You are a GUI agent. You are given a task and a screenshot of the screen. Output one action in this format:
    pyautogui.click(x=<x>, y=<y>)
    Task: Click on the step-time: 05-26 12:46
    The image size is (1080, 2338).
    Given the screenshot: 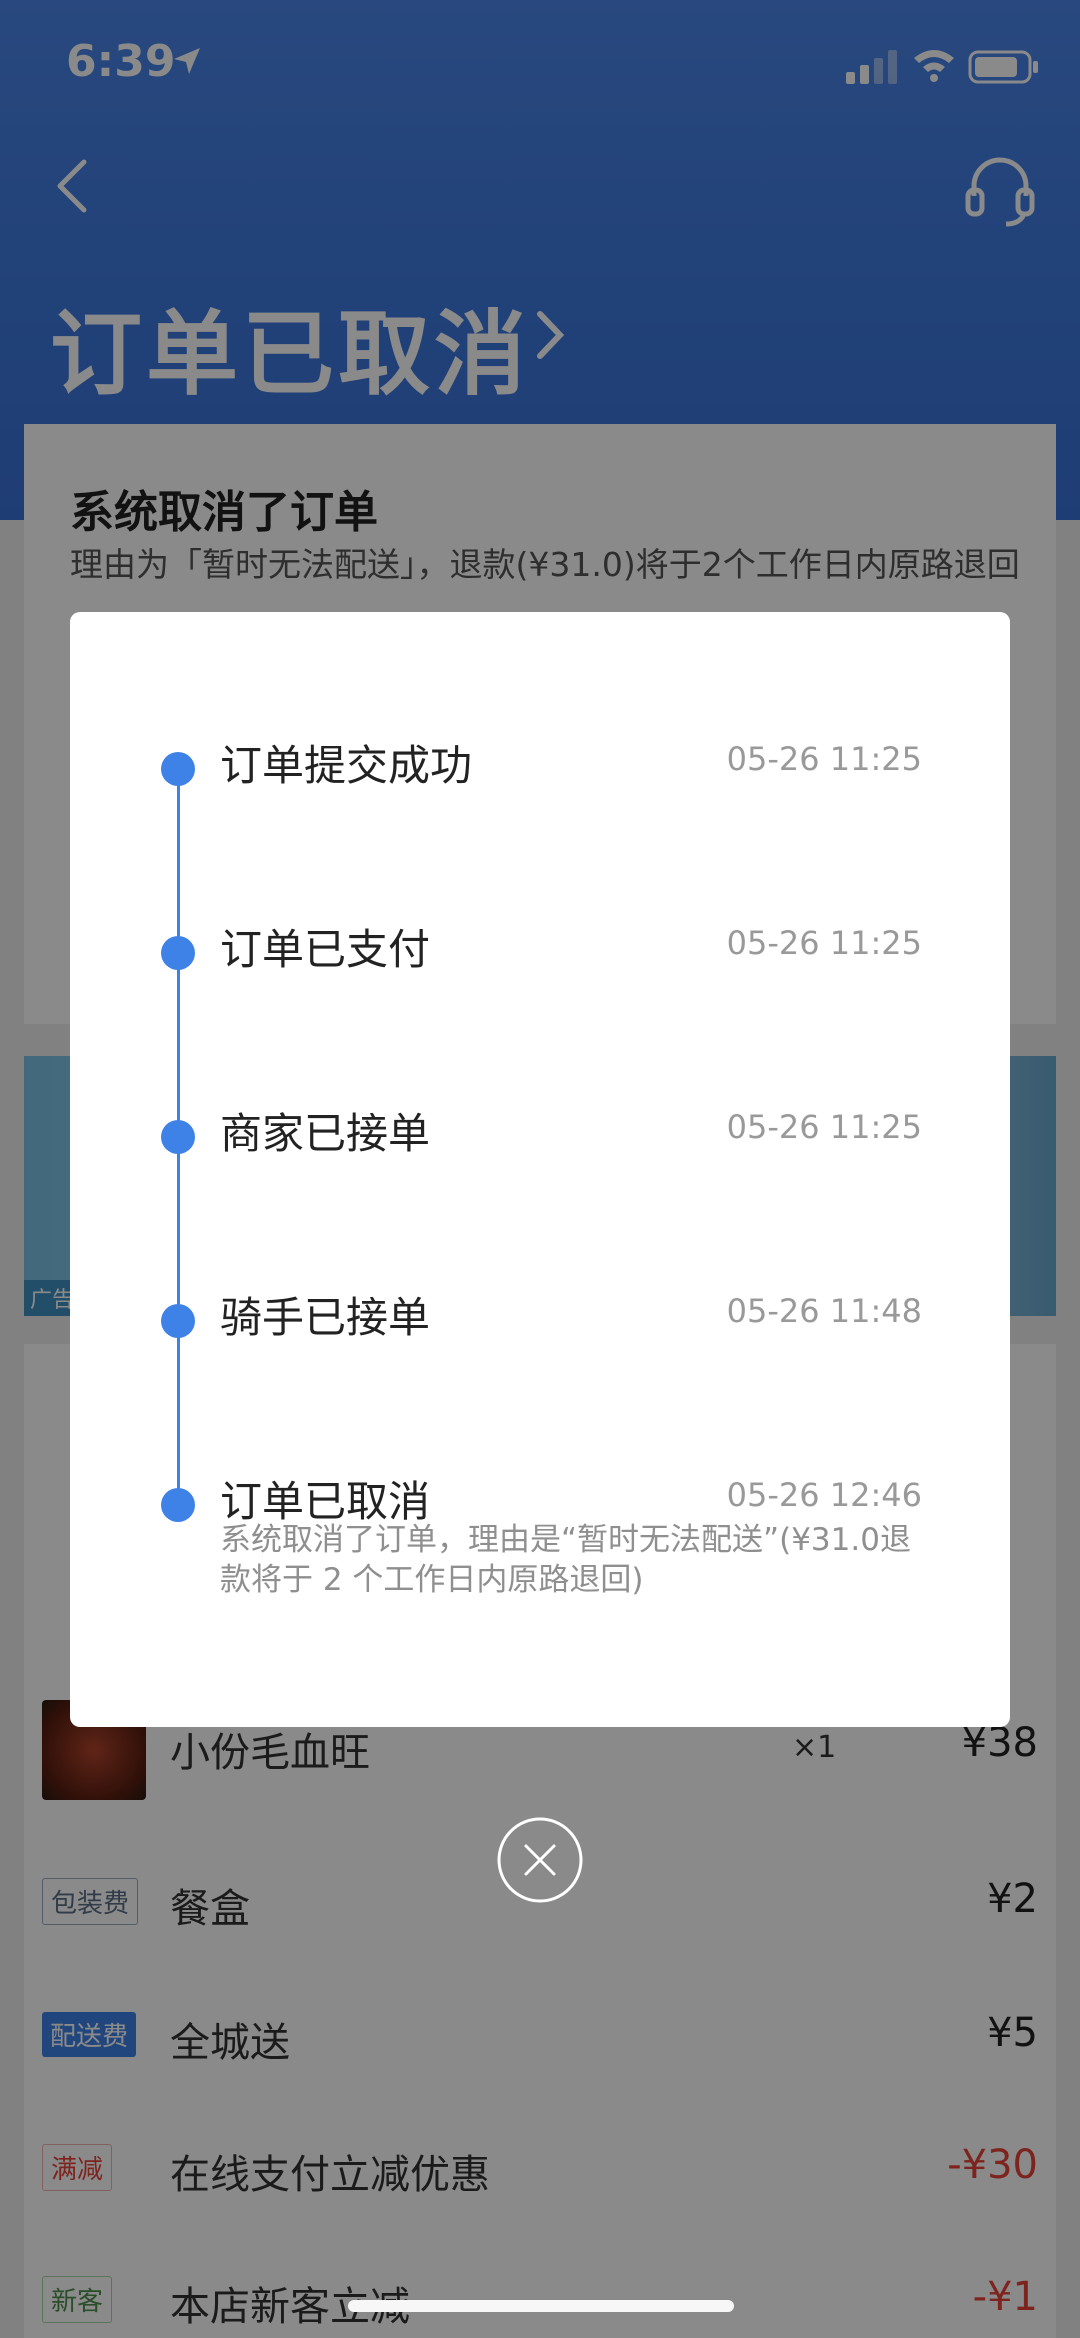 What is the action you would take?
    pyautogui.click(x=824, y=1495)
    